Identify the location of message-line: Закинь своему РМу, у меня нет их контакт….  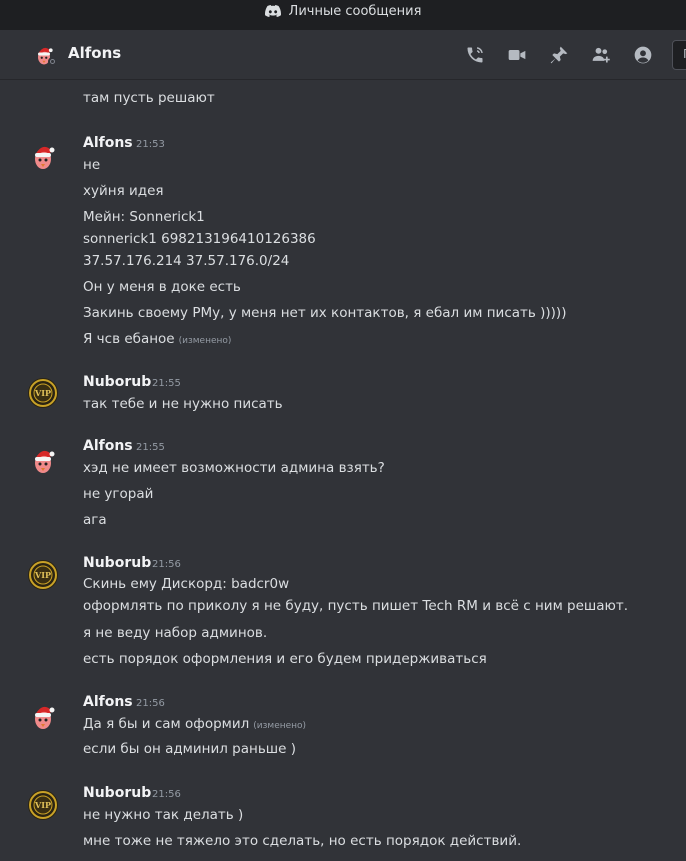
(325, 313).